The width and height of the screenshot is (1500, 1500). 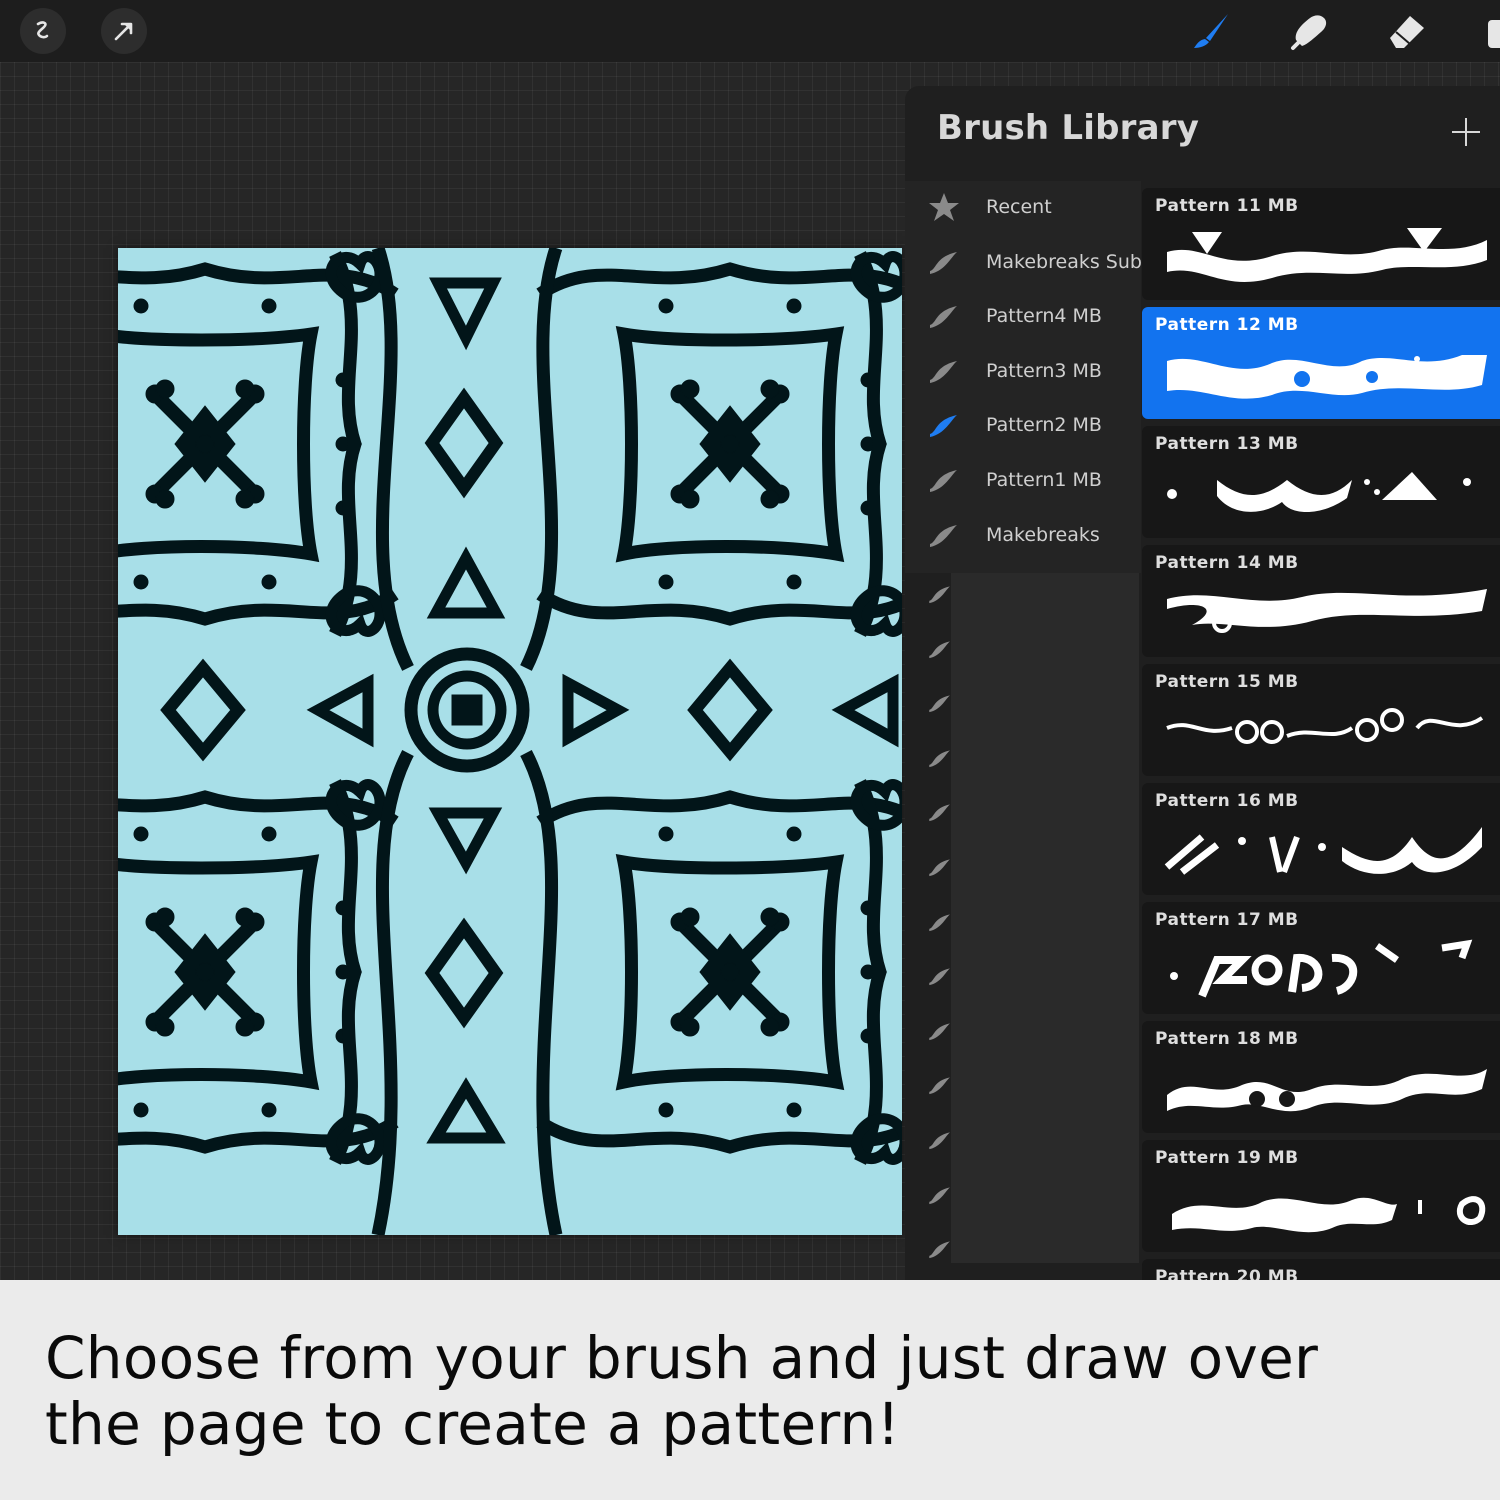 I want to click on top-toolbar, so click(x=750, y=31).